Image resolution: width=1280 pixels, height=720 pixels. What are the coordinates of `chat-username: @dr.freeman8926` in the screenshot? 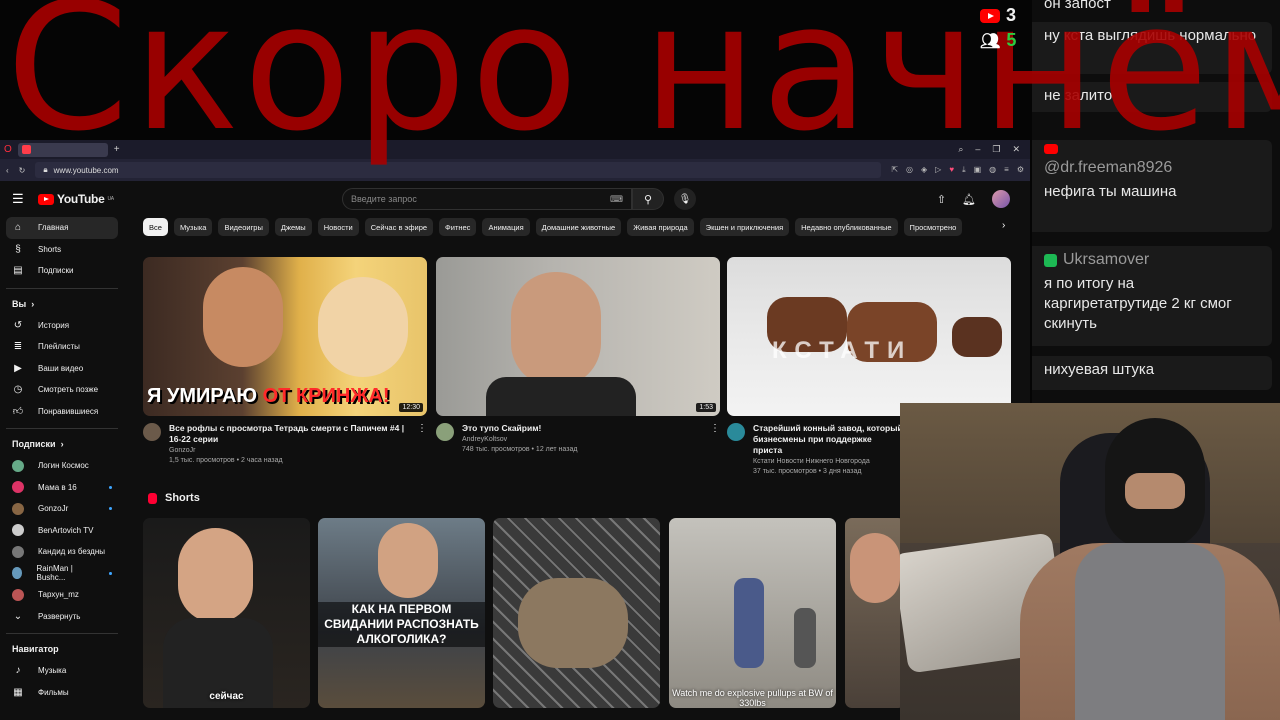 It's located at (1108, 167).